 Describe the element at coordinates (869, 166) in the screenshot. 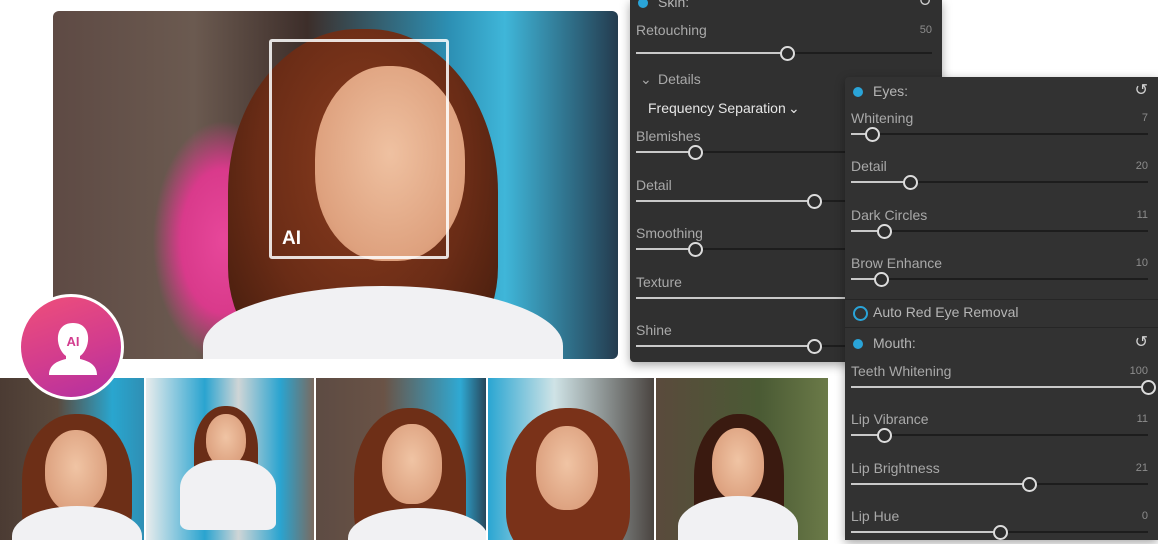

I see `eyes-slider-label: Detail` at that location.